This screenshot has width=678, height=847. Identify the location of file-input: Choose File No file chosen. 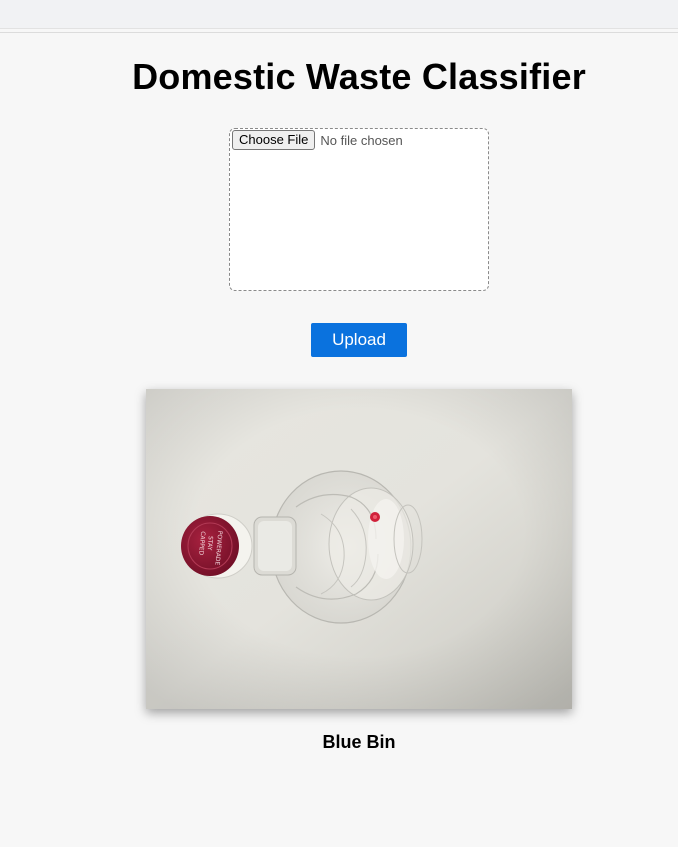
(317, 140).